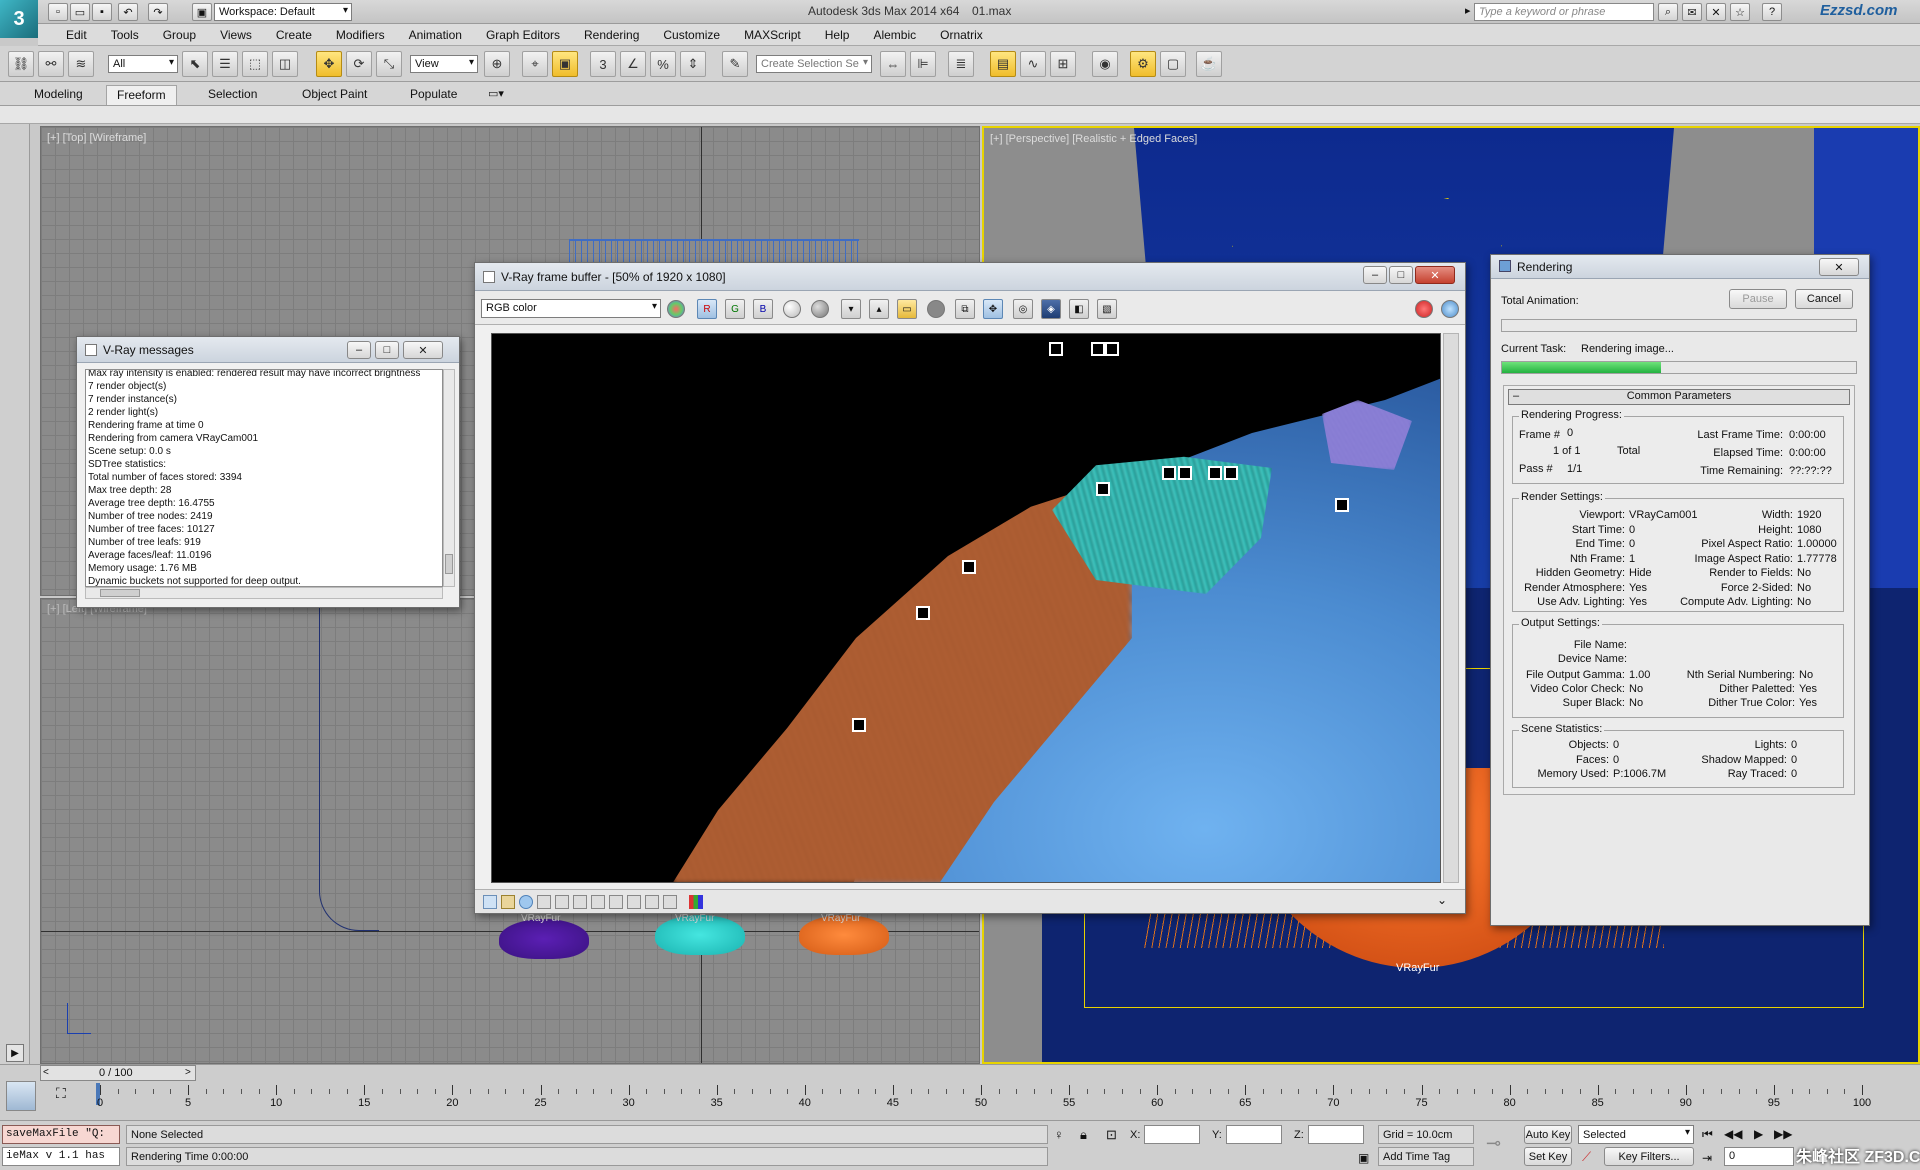 This screenshot has width=1920, height=1170. What do you see at coordinates (1493, 1143) in the screenshot?
I see `set-key-mode-icon: ⊸` at bounding box center [1493, 1143].